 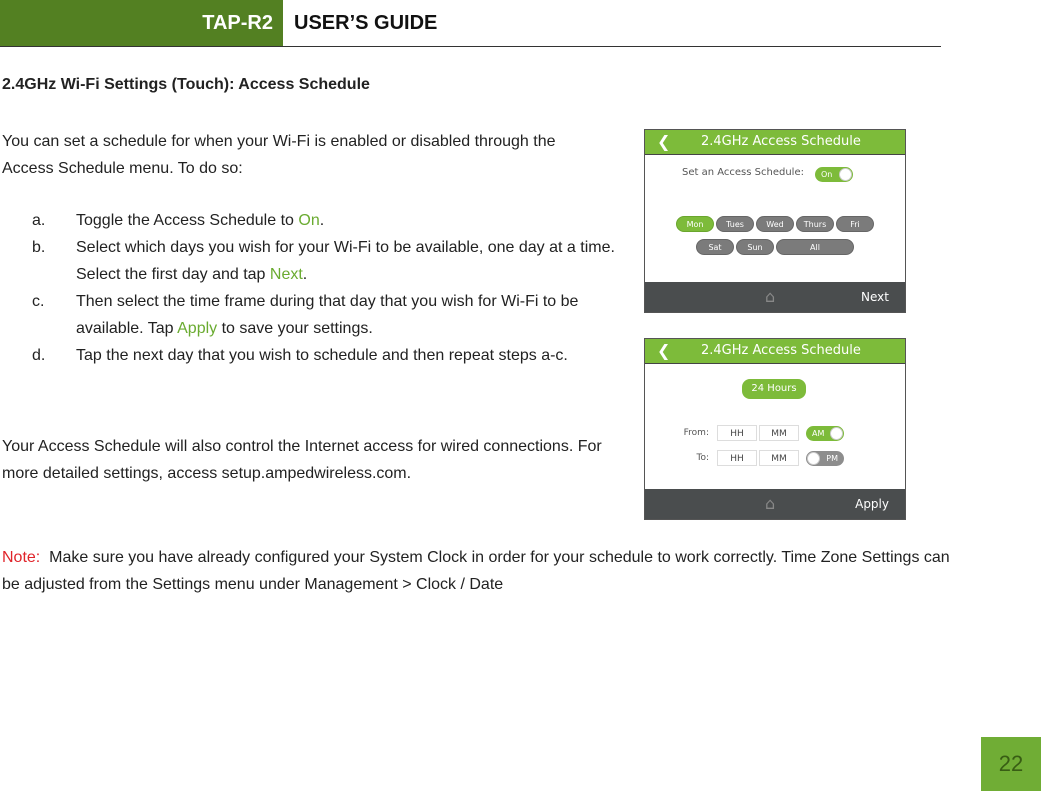 I want to click on screen-footer: ⌂ Apply, so click(x=775, y=504).